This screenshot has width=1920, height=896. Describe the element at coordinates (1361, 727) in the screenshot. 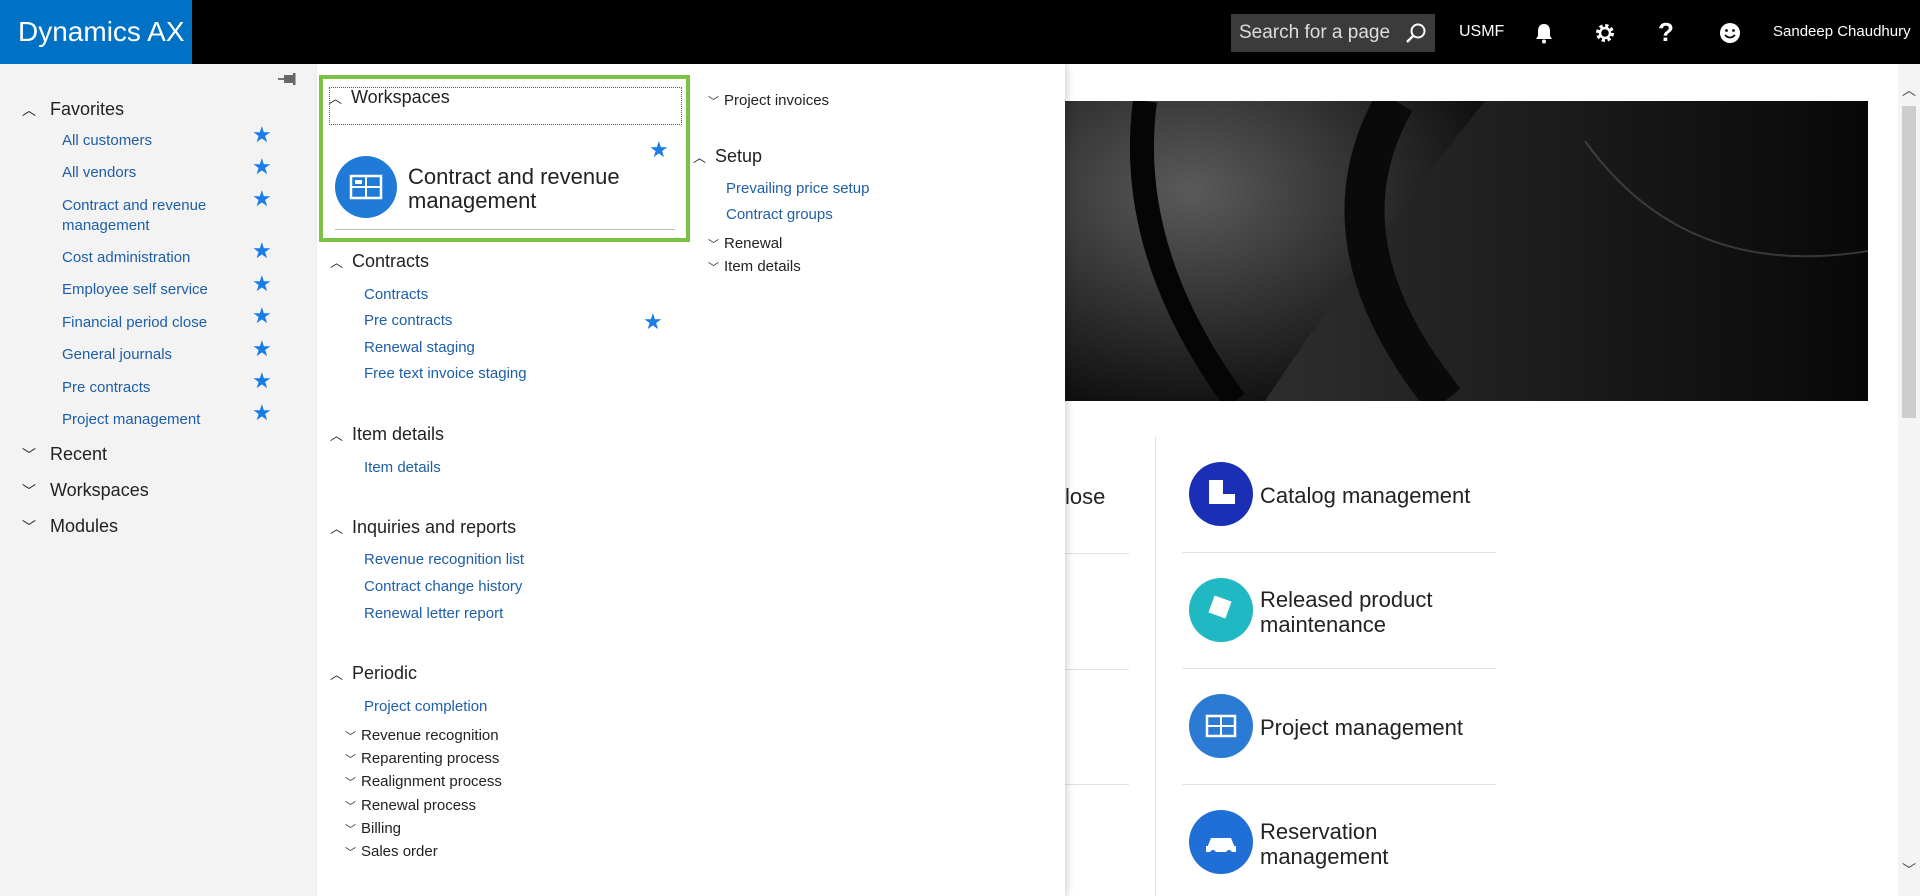

I see `tile-label: Project management` at that location.